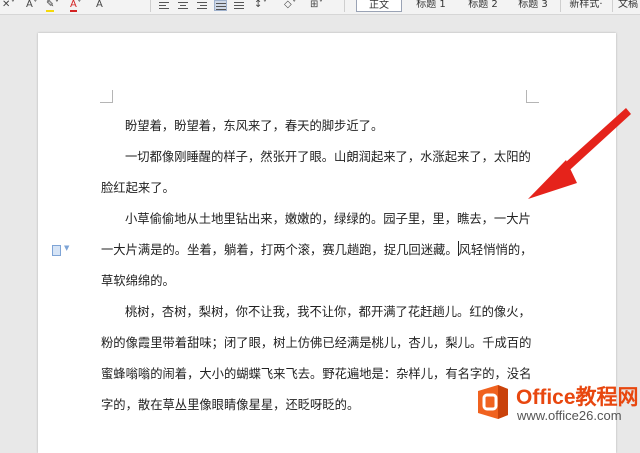 This screenshot has height=453, width=640. I want to click on watermark-title: Office教程网, so click(577, 397).